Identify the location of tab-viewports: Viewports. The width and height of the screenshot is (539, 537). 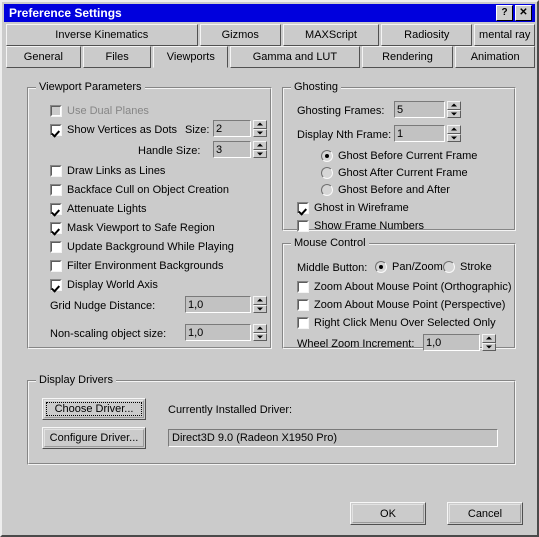
(191, 57).